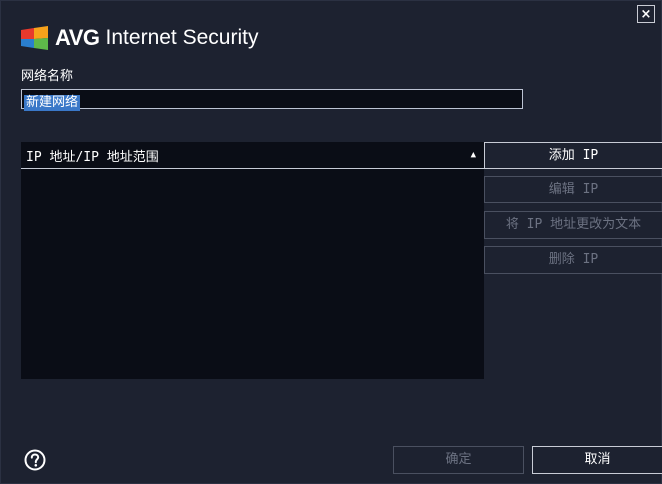 The width and height of the screenshot is (662, 484). I want to click on network-name-label: 网络名称, so click(47, 76).